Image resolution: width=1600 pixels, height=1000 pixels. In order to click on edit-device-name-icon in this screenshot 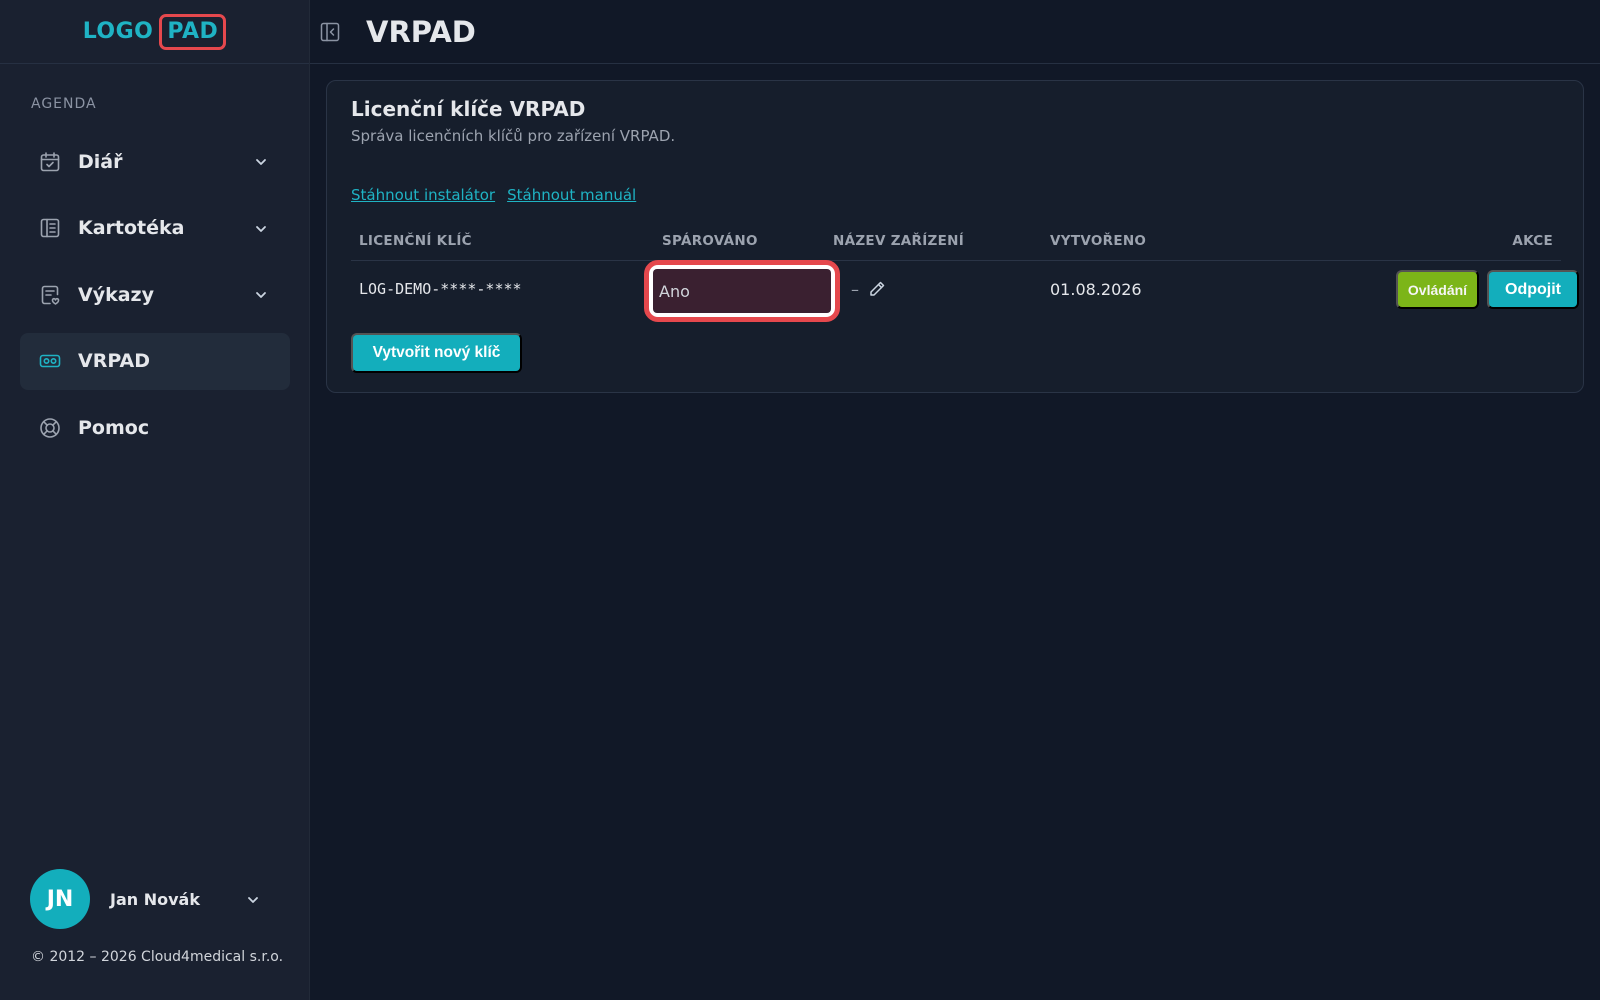, I will do `click(877, 289)`.